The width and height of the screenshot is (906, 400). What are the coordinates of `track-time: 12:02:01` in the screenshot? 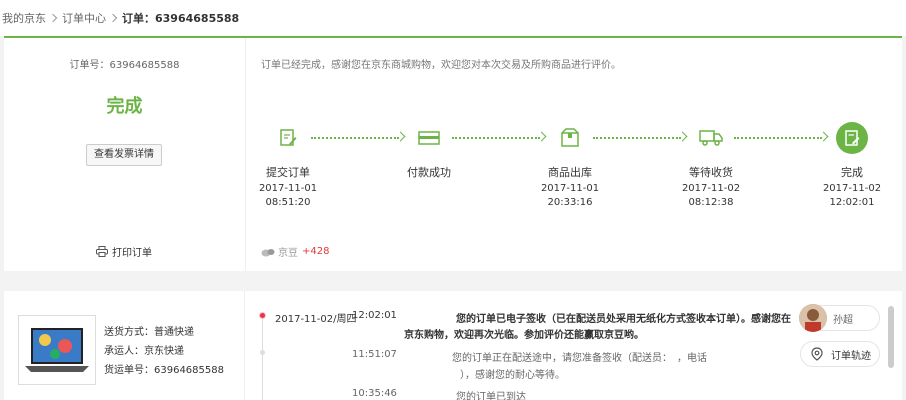 It's located at (374, 315).